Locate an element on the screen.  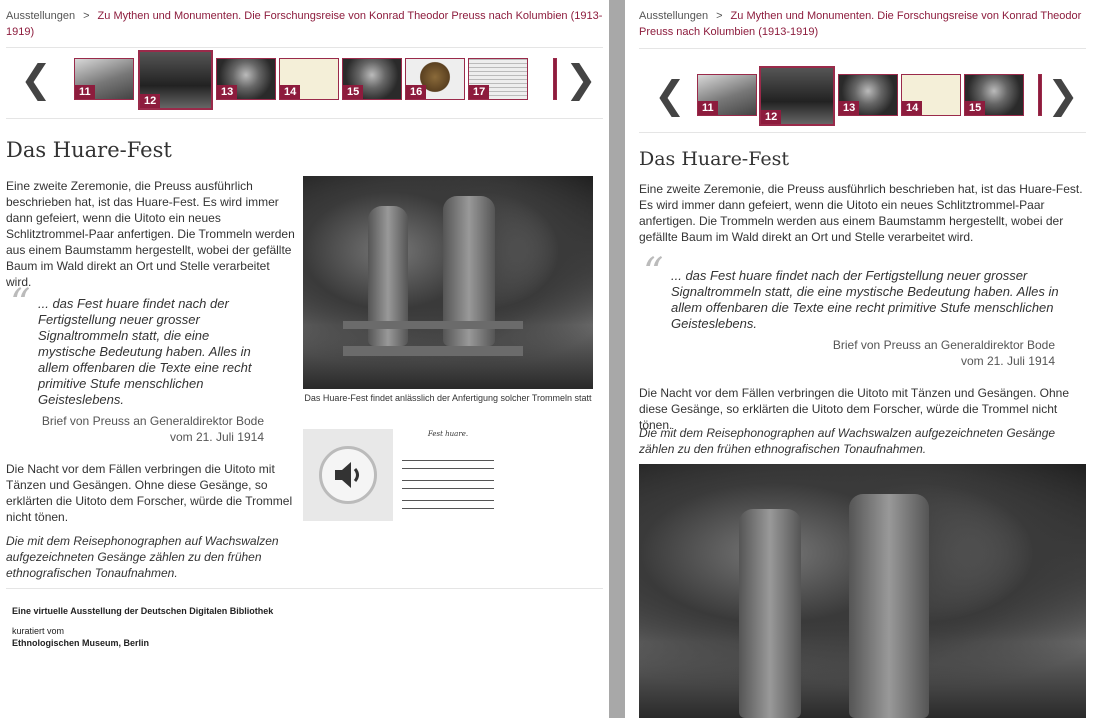
thumbnail-16: 16 is located at coordinates (435, 79).